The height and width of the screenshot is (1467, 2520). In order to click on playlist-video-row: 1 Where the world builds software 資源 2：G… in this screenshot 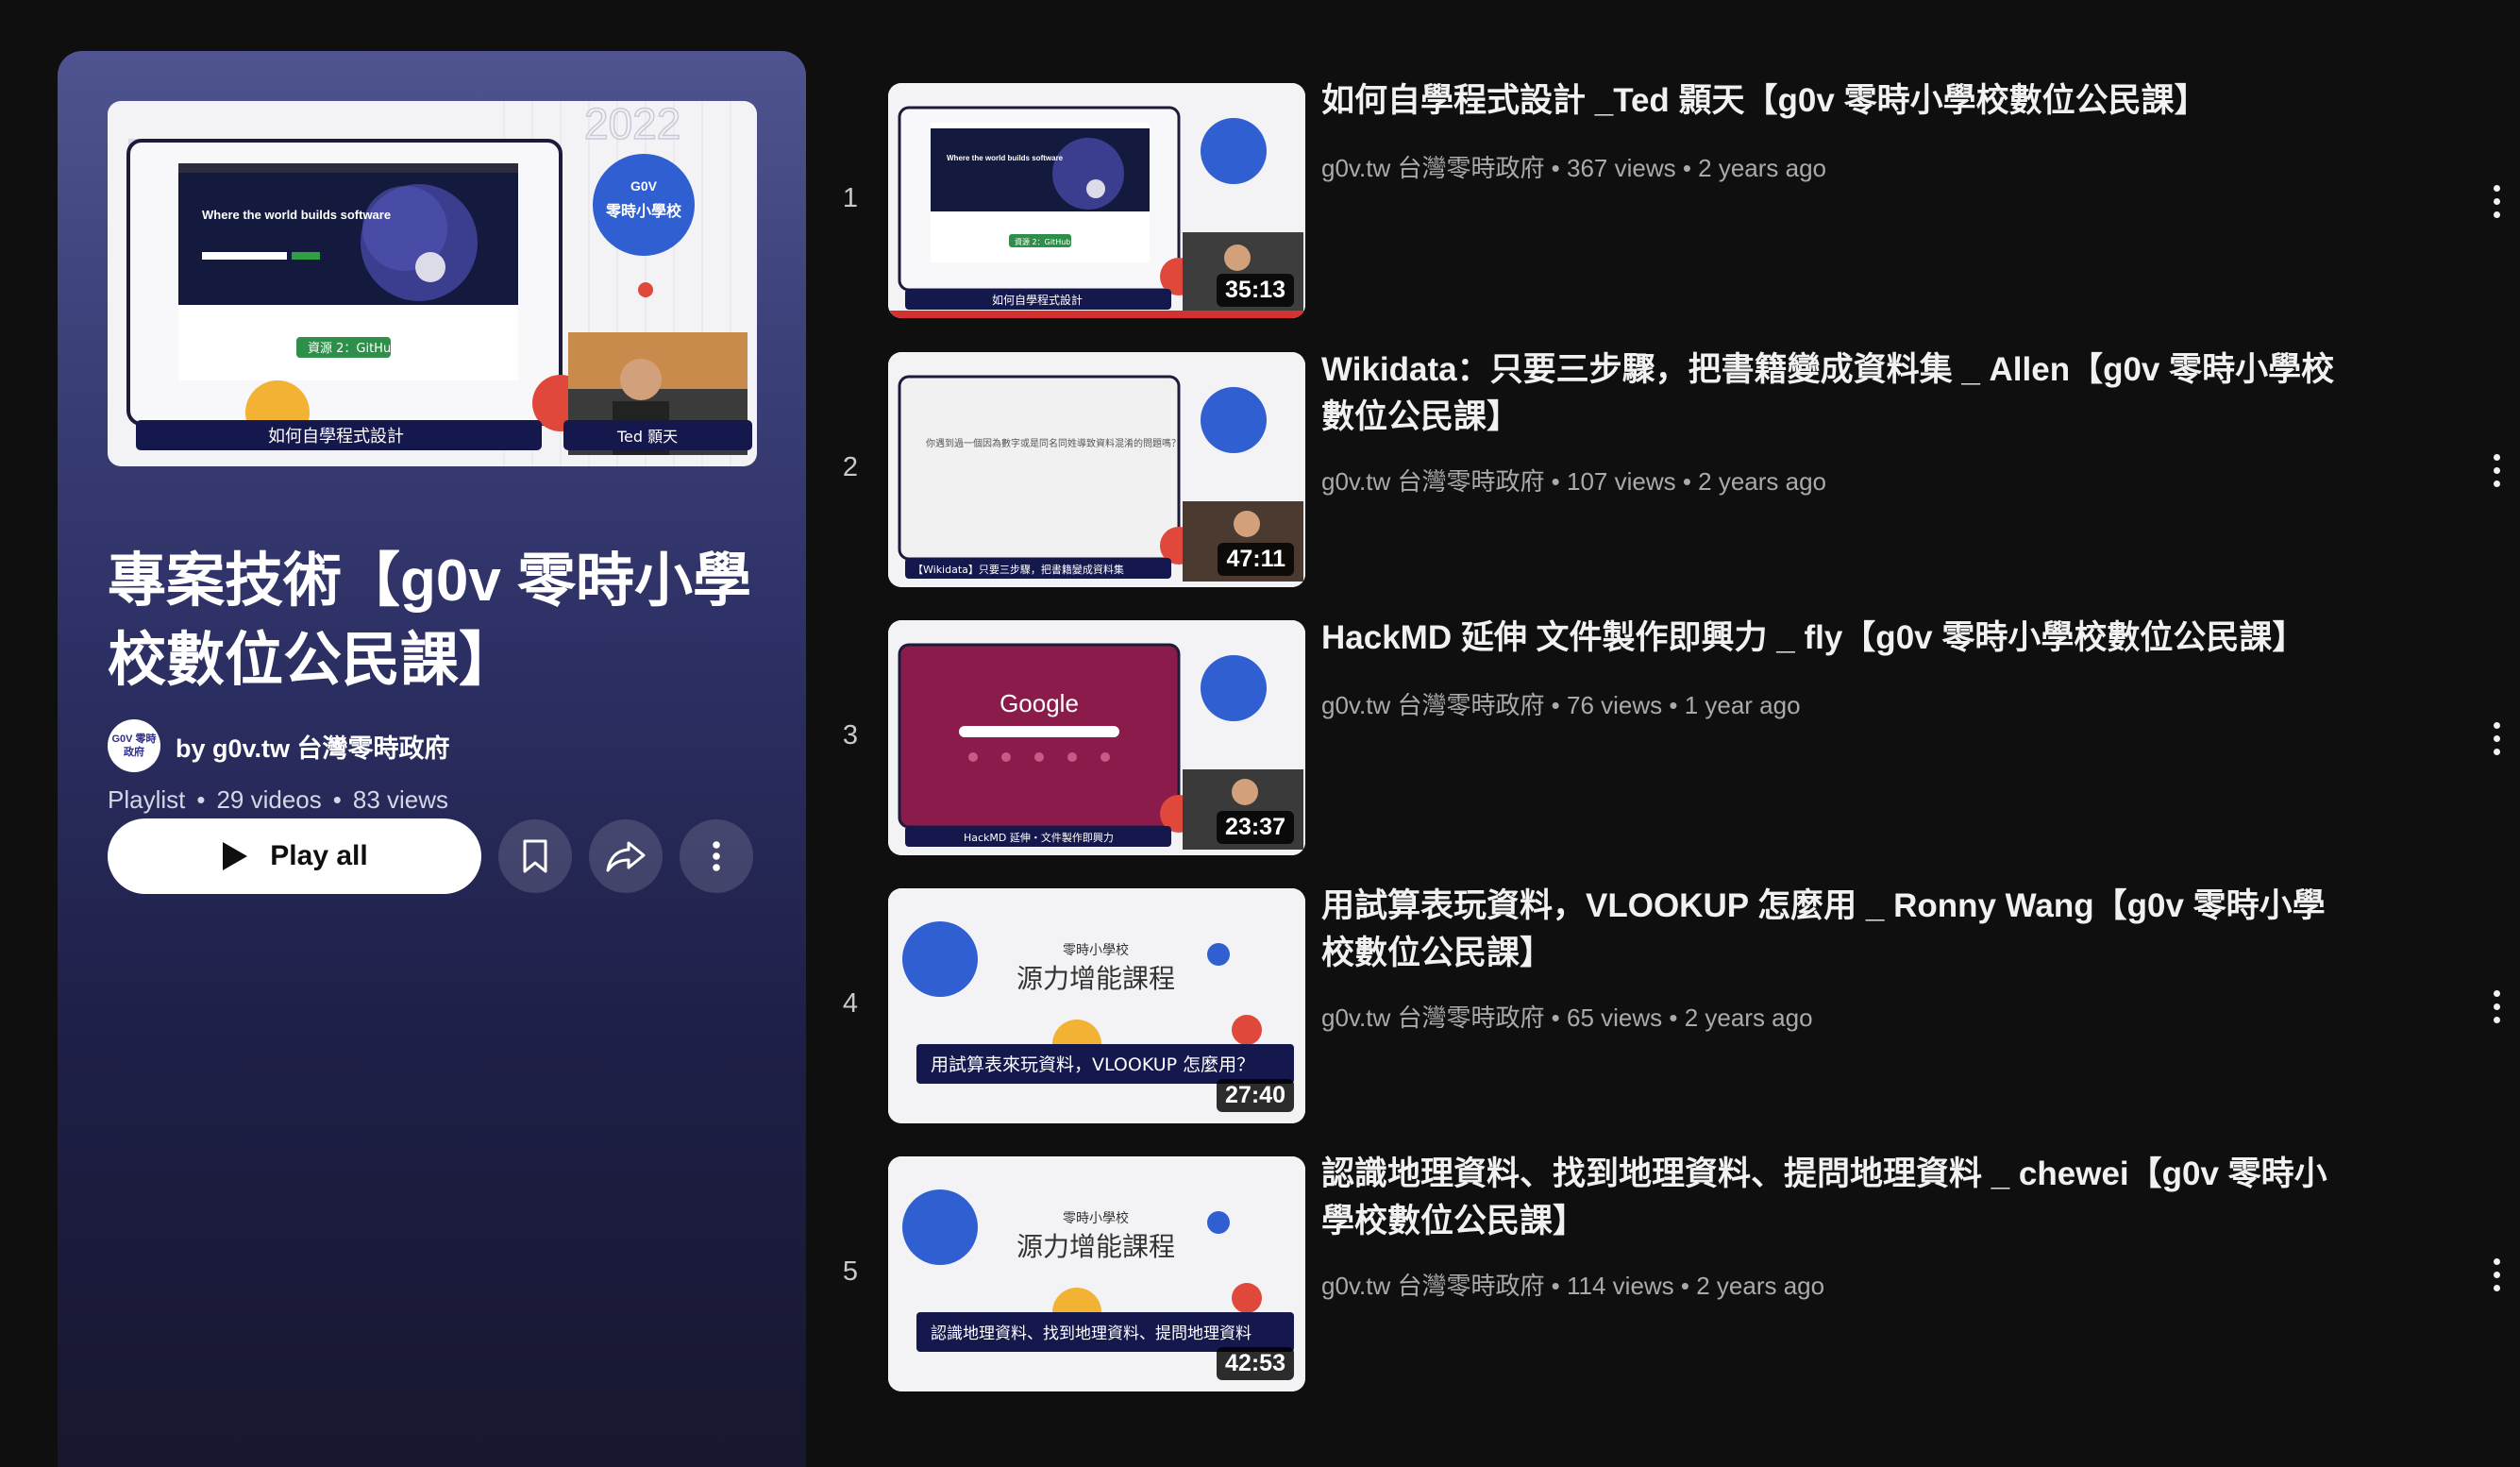, I will do `click(1670, 201)`.